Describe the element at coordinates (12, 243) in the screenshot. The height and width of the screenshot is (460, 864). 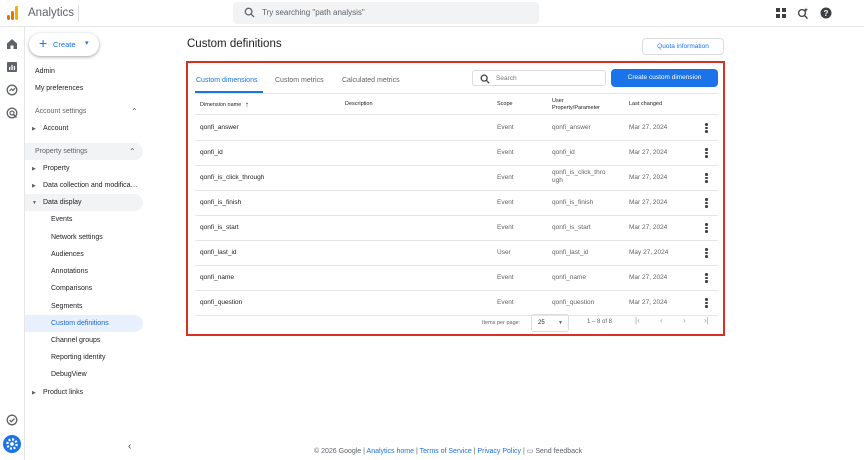
I see `left-rail` at that location.